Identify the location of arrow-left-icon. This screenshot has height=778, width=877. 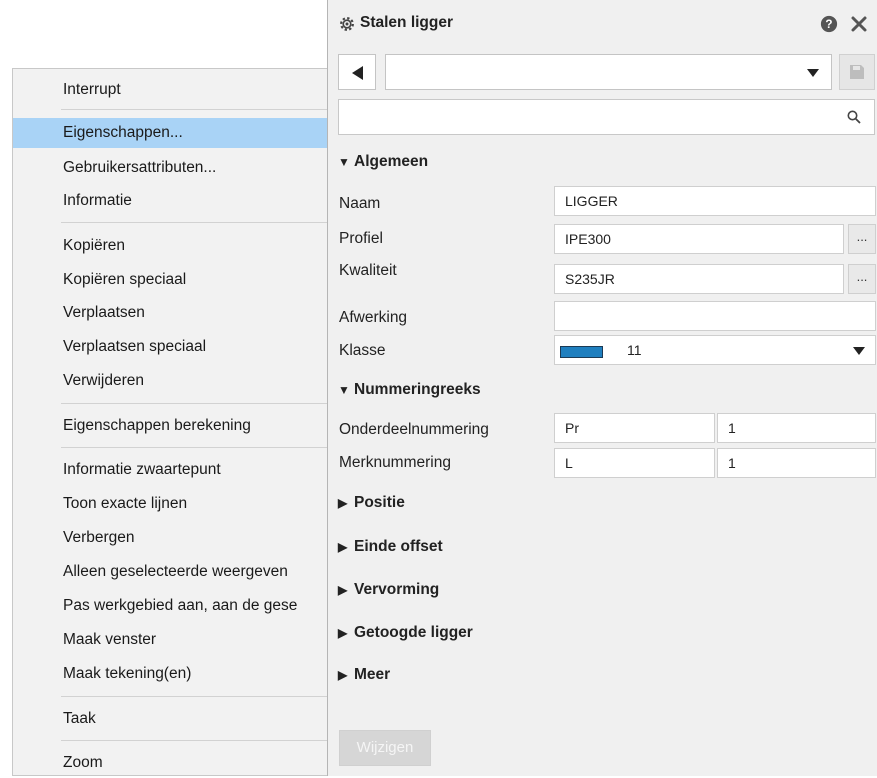
(357, 73).